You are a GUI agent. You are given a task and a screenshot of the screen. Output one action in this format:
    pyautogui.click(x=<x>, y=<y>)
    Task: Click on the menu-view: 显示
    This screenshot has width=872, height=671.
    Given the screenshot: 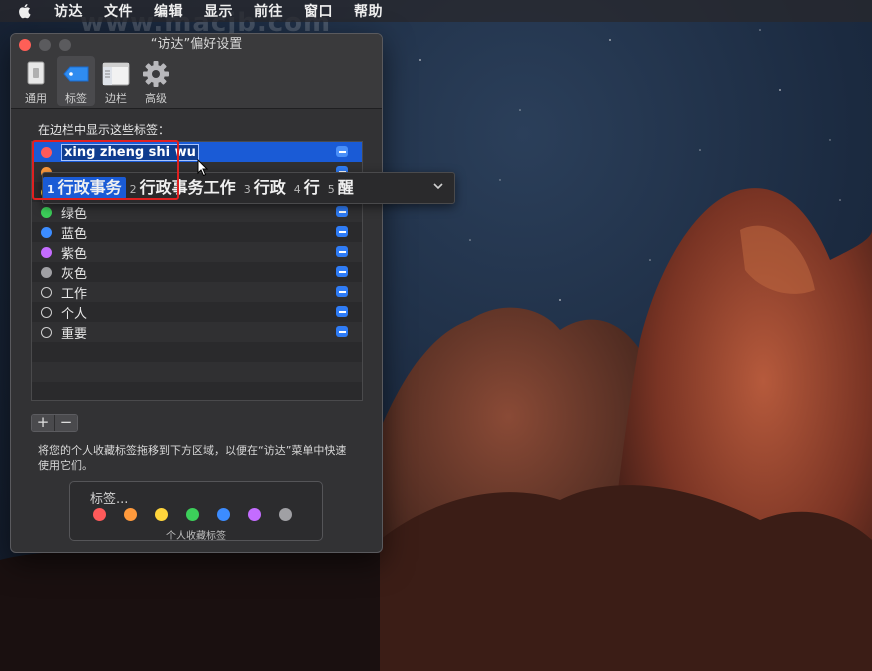 What is the action you would take?
    pyautogui.click(x=218, y=11)
    